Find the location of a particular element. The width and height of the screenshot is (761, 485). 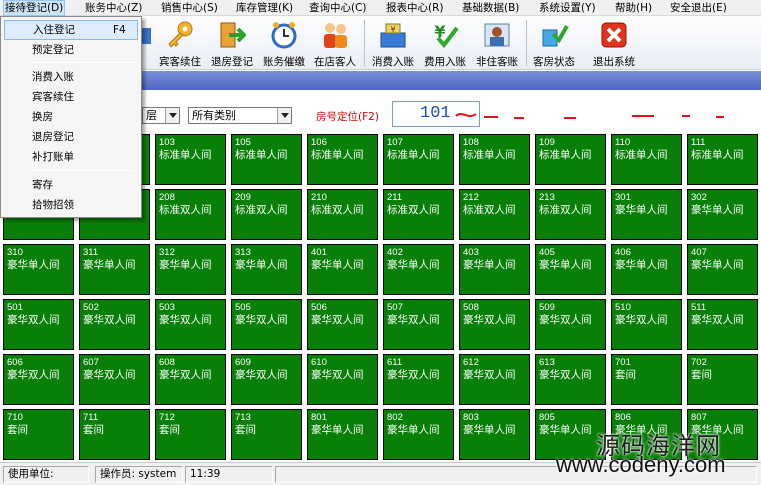

room-tile: 105 标准单人间 is located at coordinates (266, 159).